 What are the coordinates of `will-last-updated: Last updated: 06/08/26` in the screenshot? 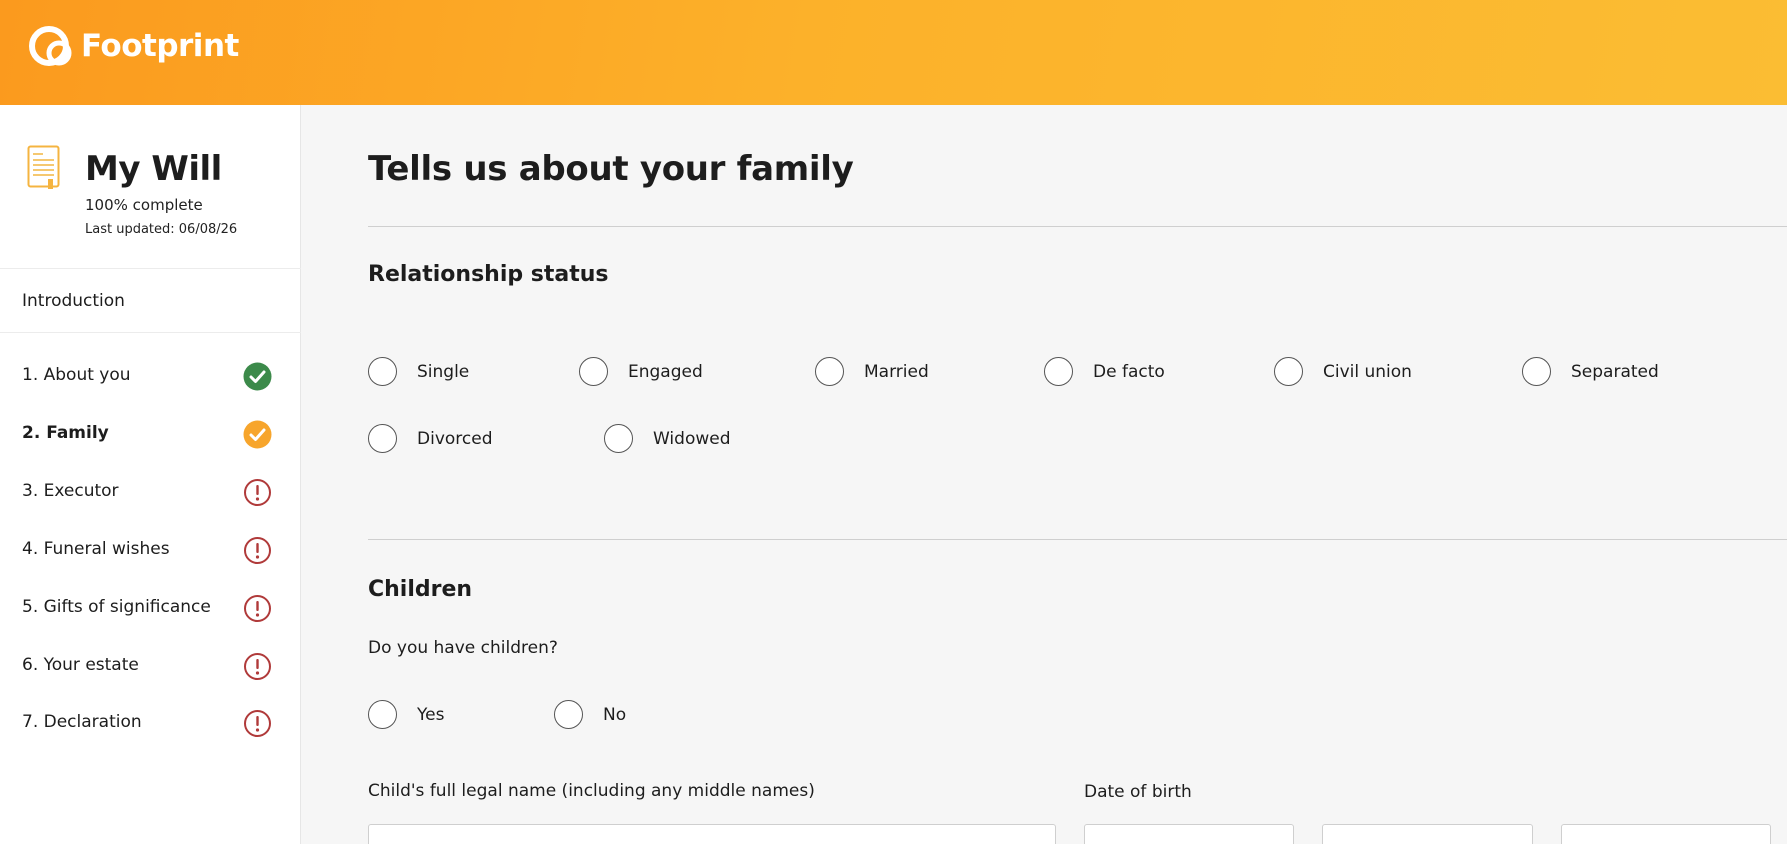 It's located at (161, 229).